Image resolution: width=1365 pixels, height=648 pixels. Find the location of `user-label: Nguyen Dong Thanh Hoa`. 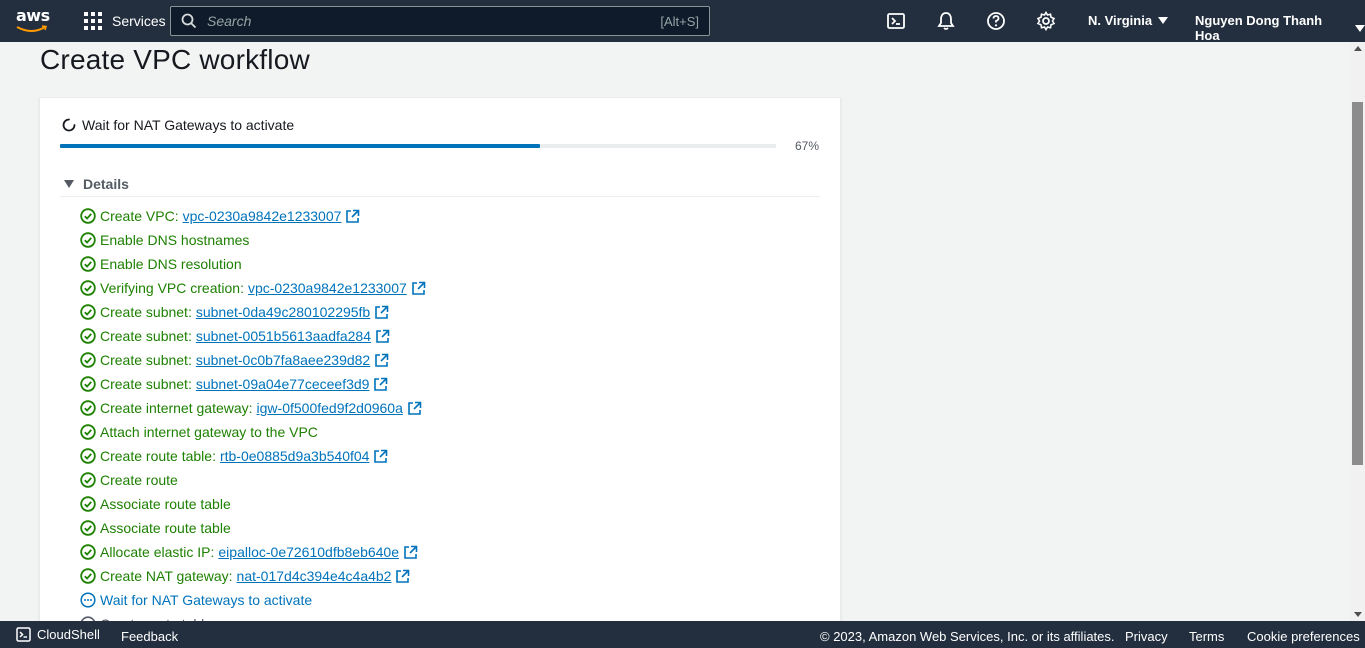

user-label: Nguyen Dong Thanh Hoa is located at coordinates (1259, 28).